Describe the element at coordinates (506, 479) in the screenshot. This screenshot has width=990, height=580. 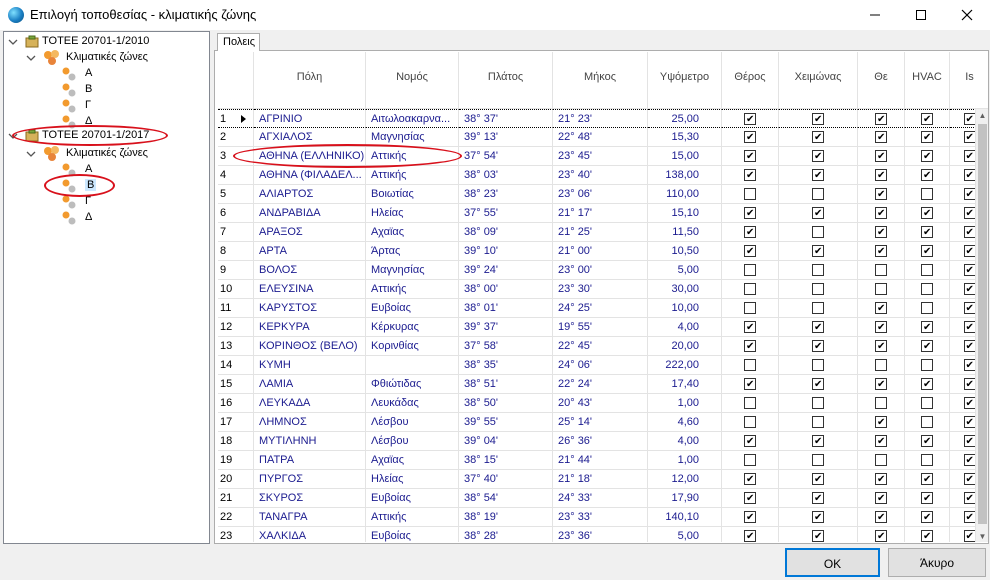
I see `lat-cell: 37° 40'` at that location.